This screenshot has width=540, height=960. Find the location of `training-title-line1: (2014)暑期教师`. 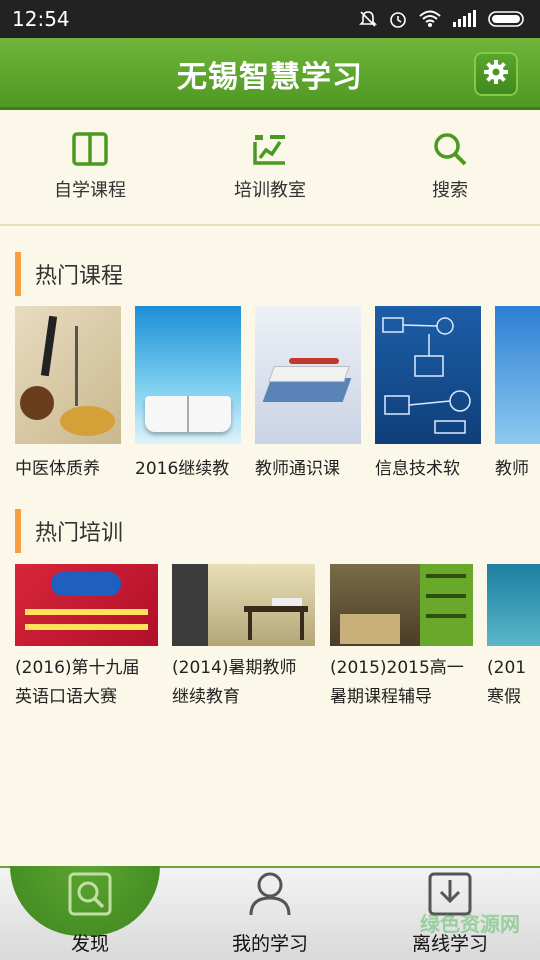

training-title-line1: (2014)暑期教师 is located at coordinates (234, 668).